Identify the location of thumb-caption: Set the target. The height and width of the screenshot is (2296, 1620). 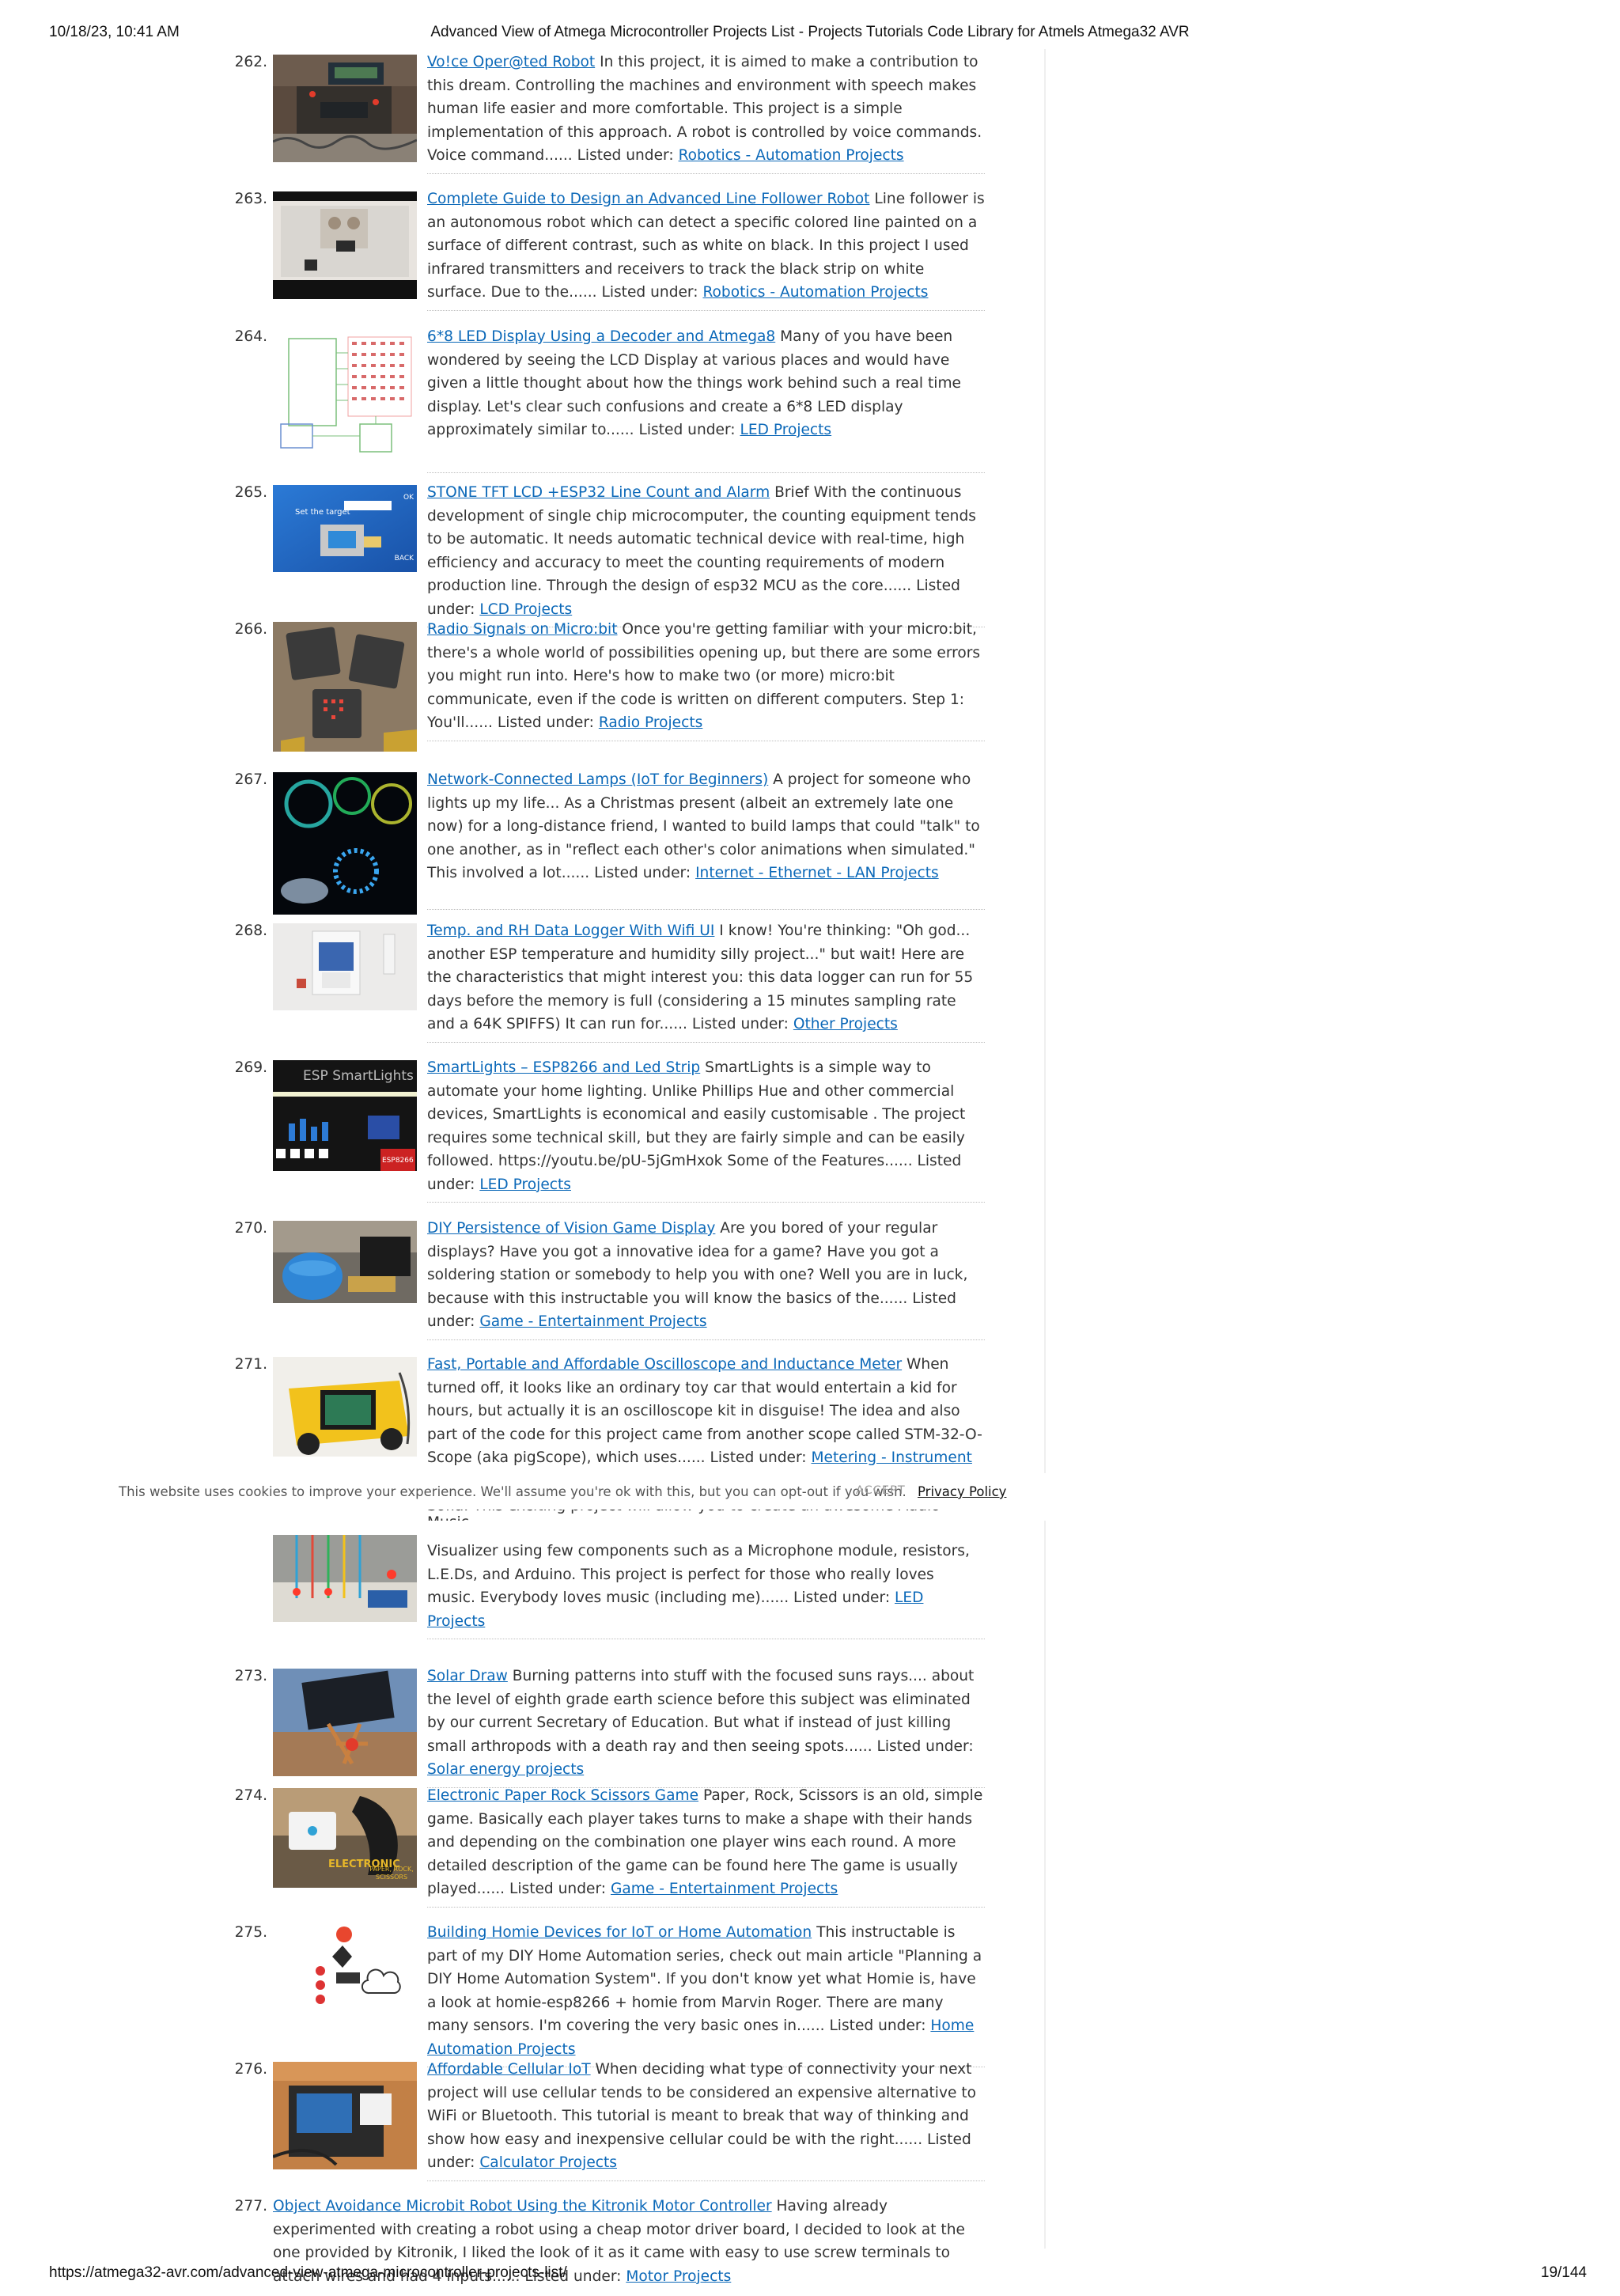
(322, 512).